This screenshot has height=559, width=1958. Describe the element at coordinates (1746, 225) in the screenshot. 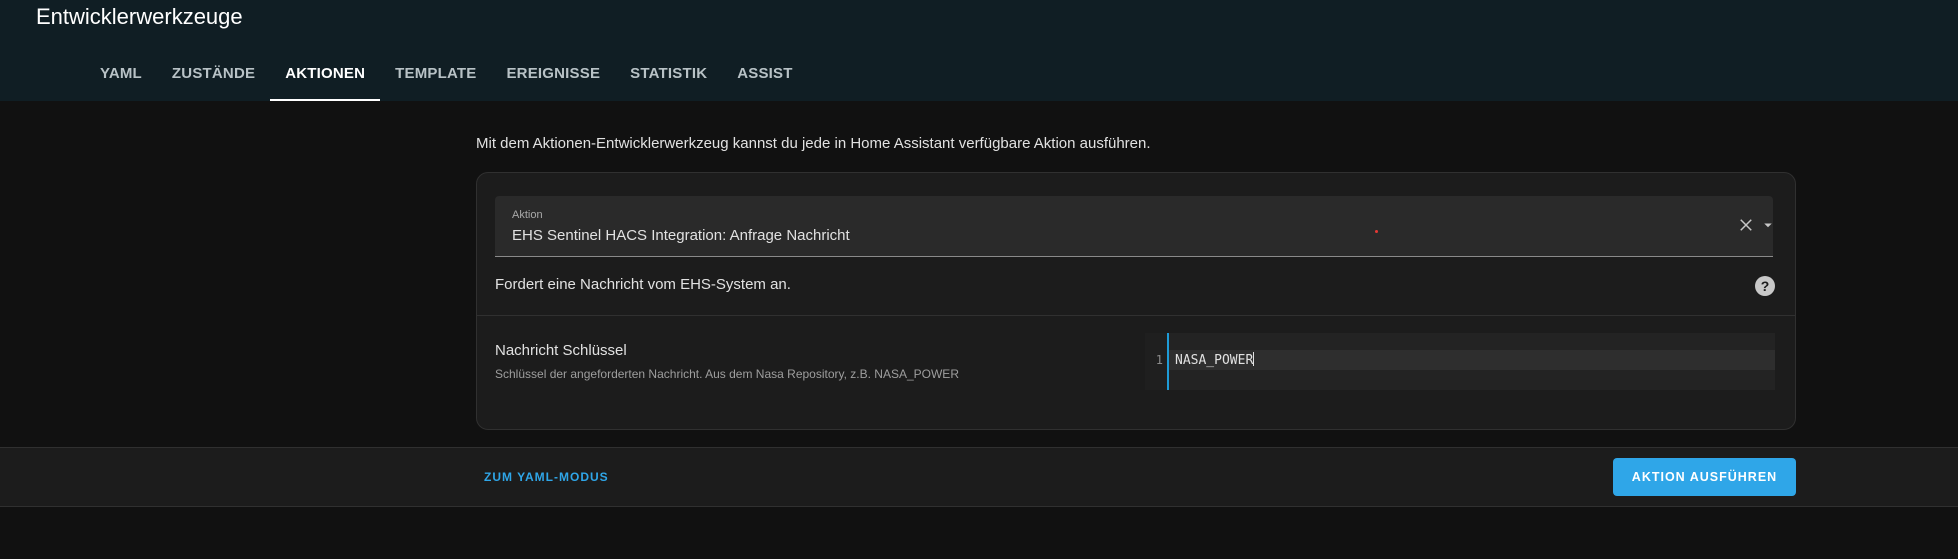

I see `close-icon` at that location.